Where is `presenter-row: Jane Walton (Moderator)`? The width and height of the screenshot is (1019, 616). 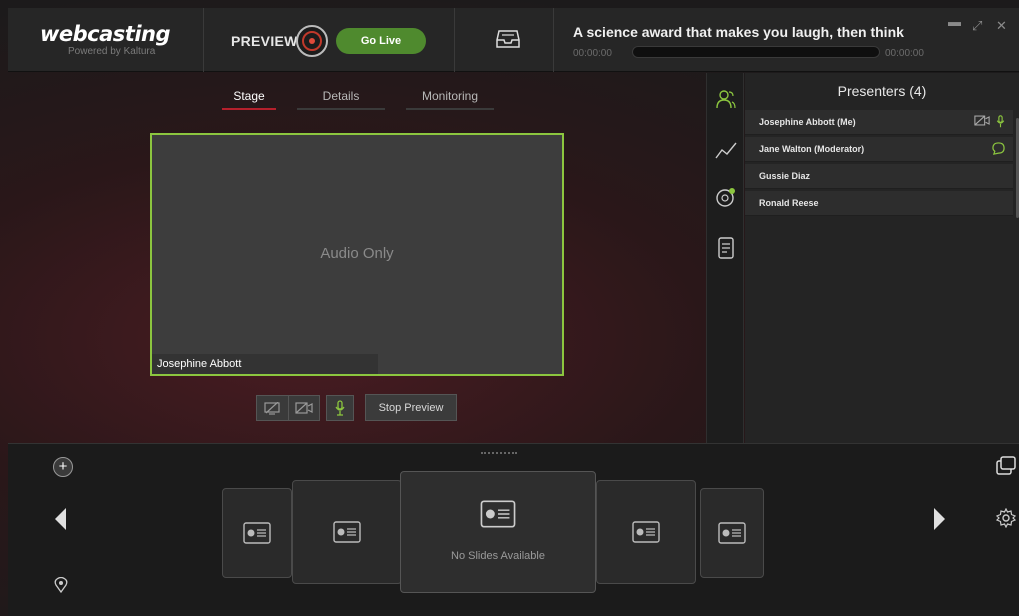 presenter-row: Jane Walton (Moderator) is located at coordinates (879, 149).